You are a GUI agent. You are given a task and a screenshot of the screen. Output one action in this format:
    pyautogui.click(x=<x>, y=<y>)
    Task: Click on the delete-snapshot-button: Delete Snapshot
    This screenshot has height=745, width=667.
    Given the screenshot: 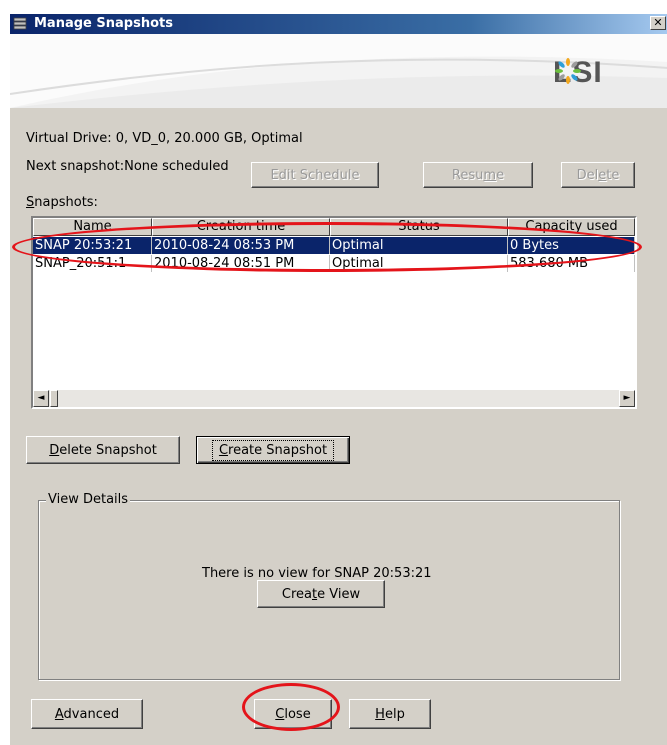 What is the action you would take?
    pyautogui.click(x=103, y=450)
    